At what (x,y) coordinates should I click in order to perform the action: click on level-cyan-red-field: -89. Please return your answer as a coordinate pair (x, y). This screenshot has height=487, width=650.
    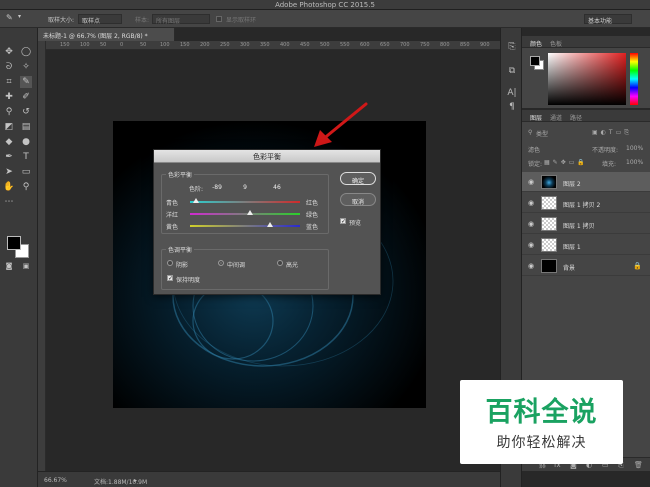
    Looking at the image, I should click on (217, 187).